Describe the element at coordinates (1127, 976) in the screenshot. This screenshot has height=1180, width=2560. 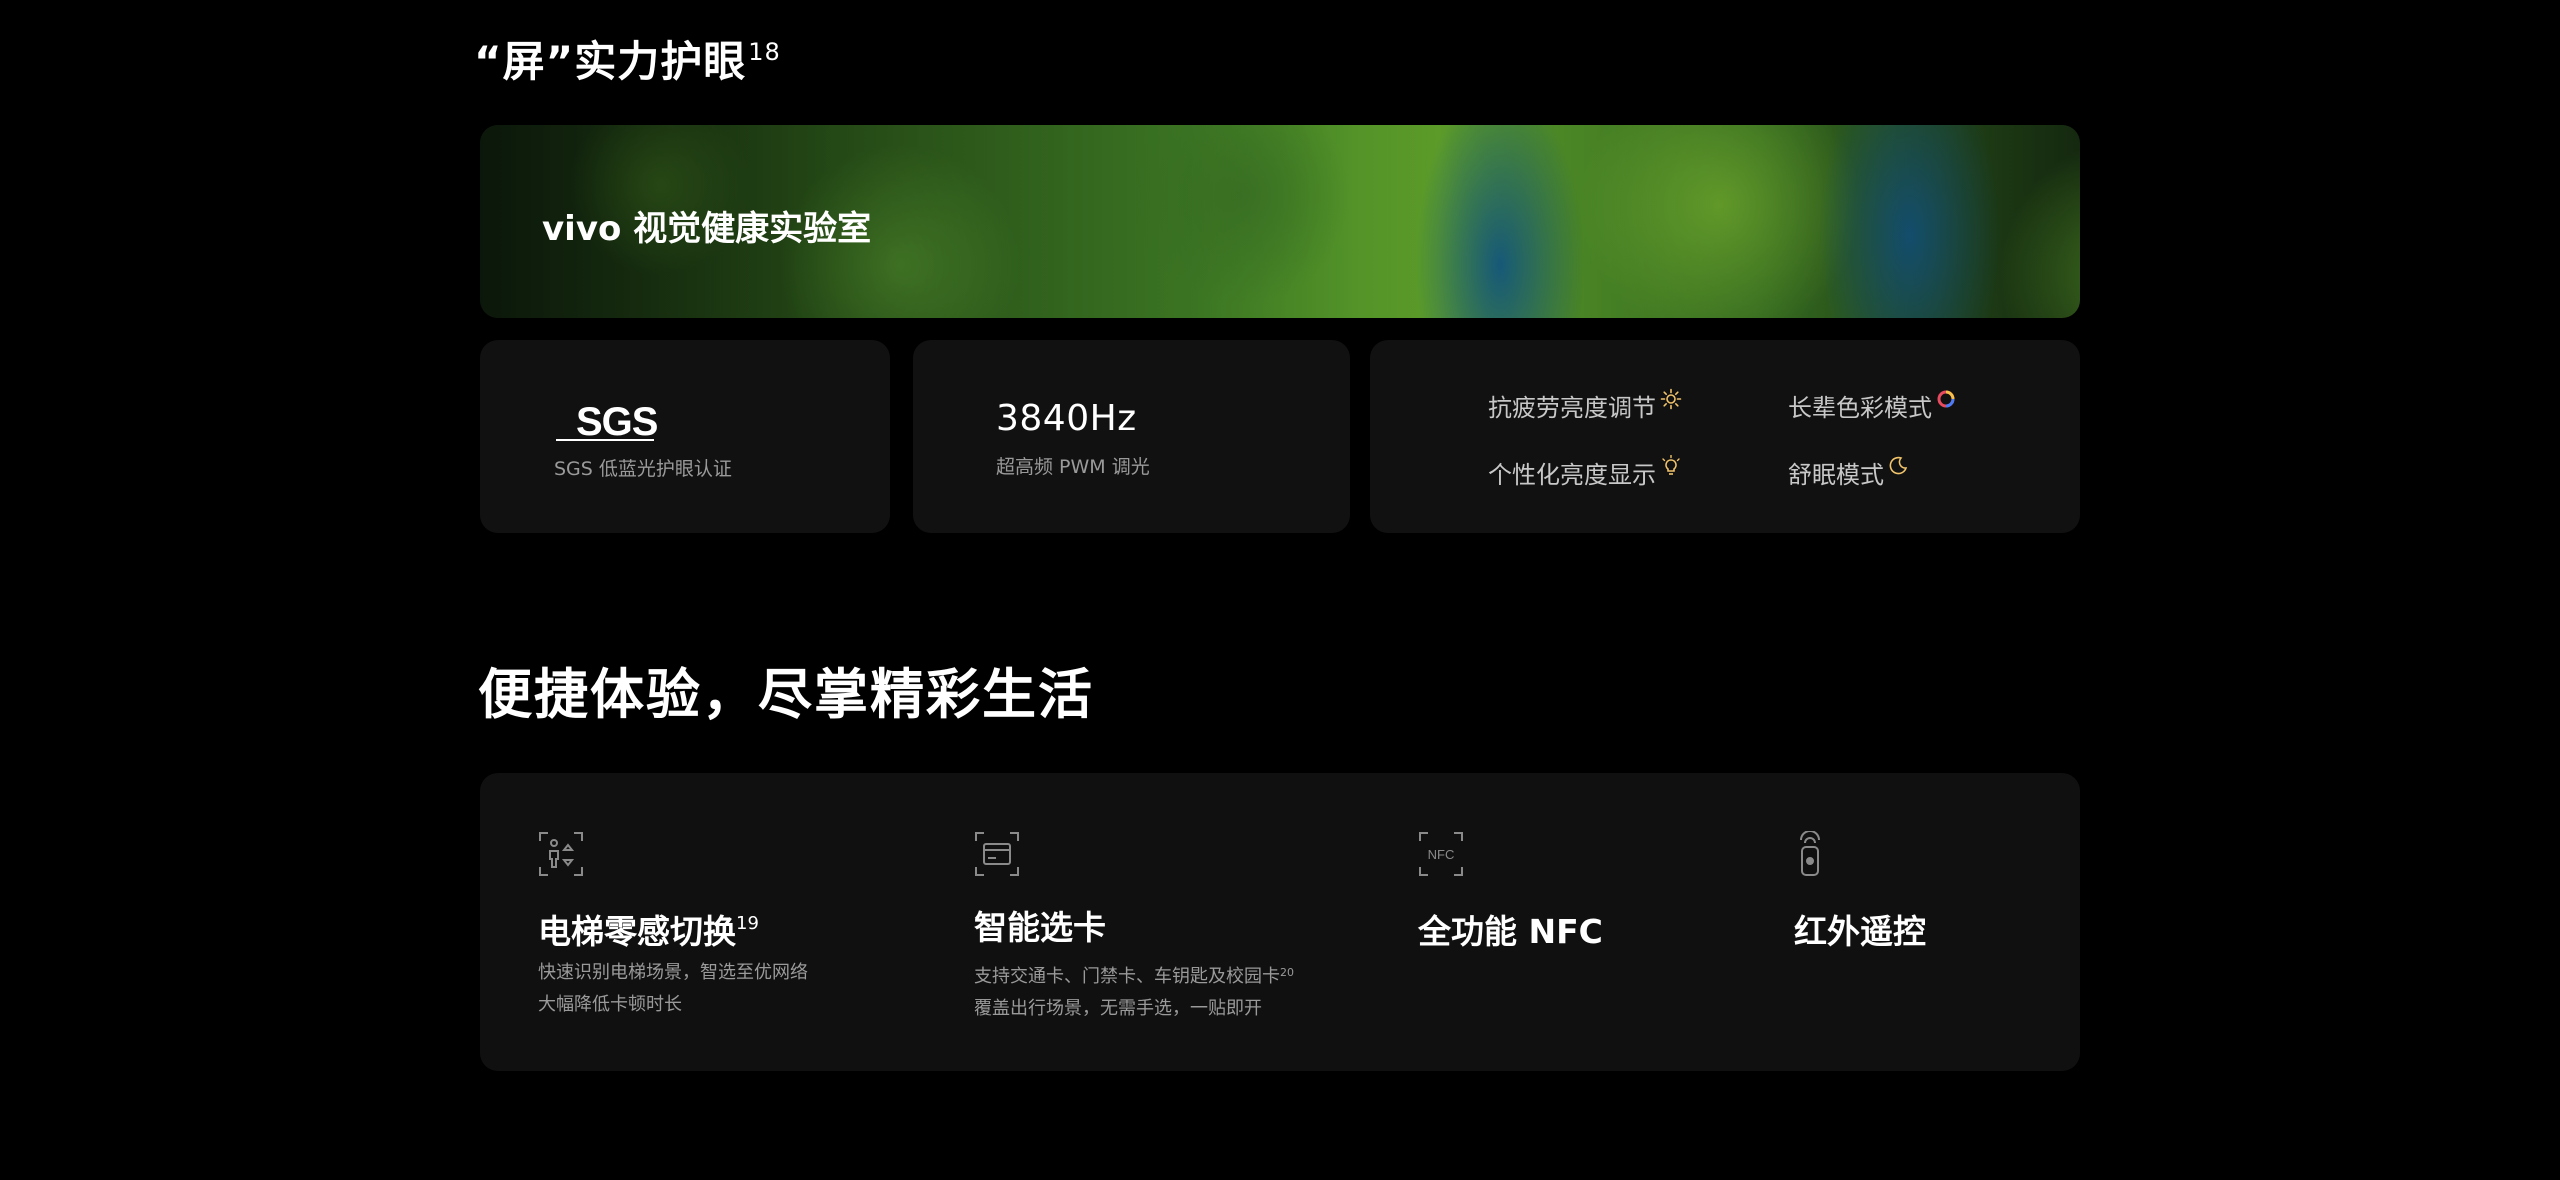
I see `feature-desc-text: 支持交通卡、门禁卡、车钥匙及校园卡` at that location.